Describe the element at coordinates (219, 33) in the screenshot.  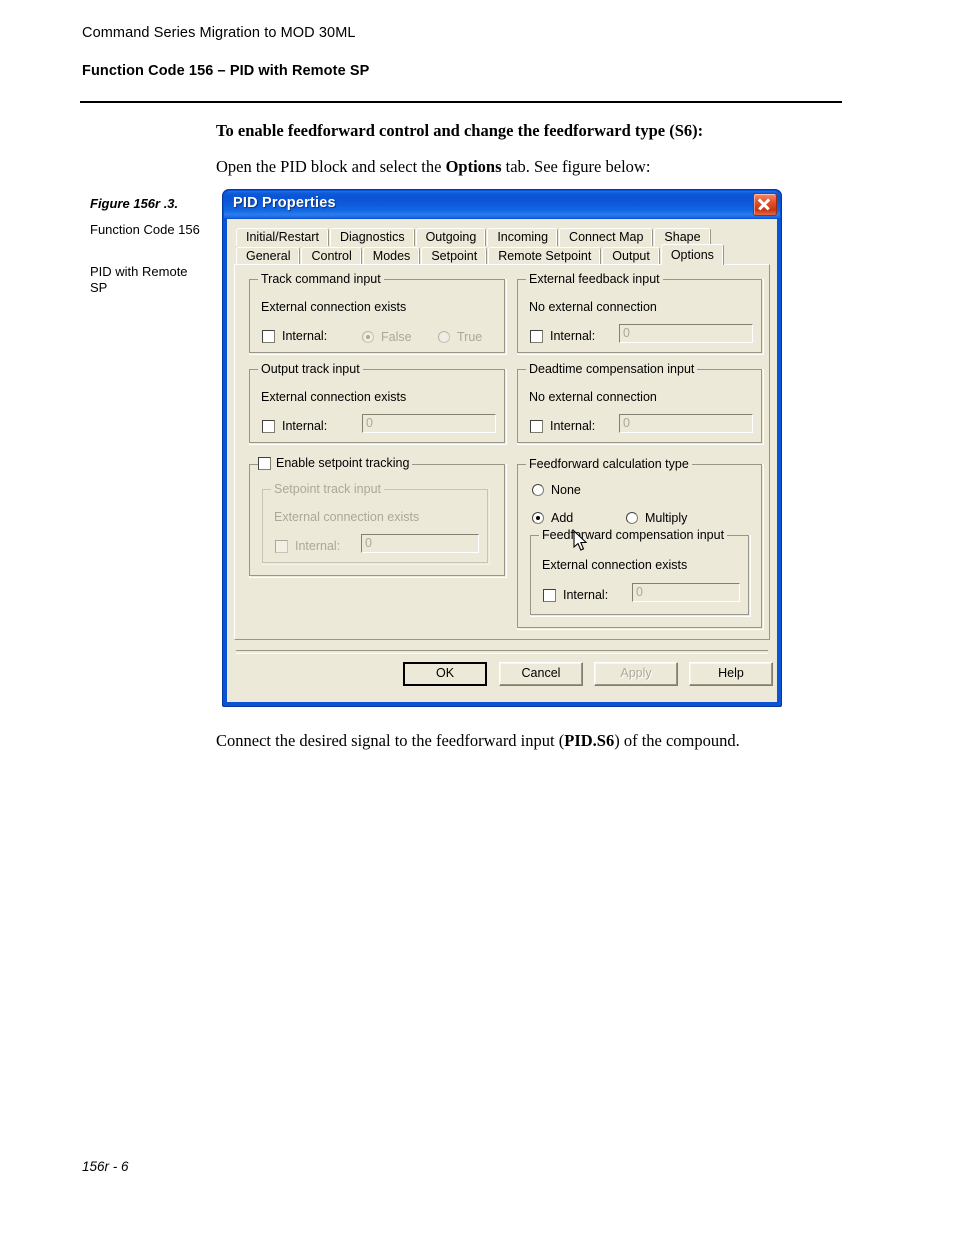
I see `running-header: Command Series Migration to MOD 30ML` at that location.